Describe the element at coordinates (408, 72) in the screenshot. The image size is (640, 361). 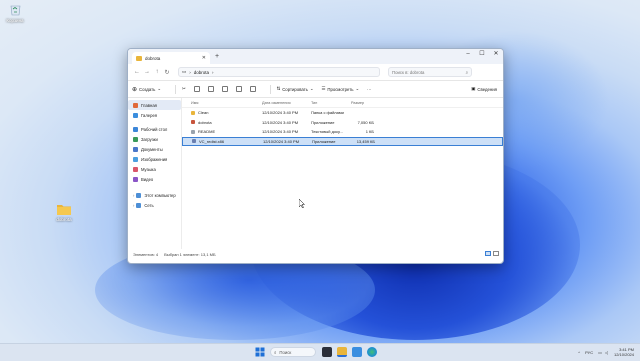
I see `search-placeholder: Поиск в: dobrota` at that location.